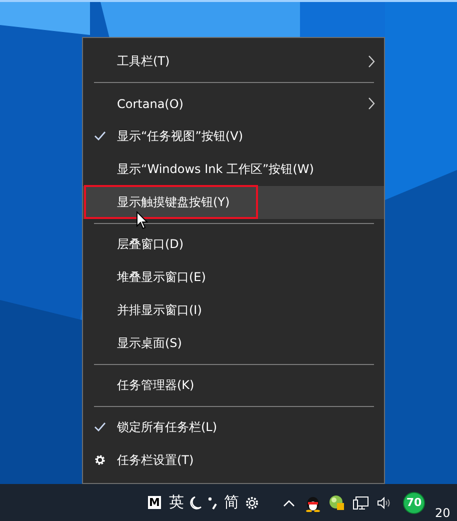  What do you see at coordinates (176, 502) in the screenshot?
I see `language-indicator: 英` at bounding box center [176, 502].